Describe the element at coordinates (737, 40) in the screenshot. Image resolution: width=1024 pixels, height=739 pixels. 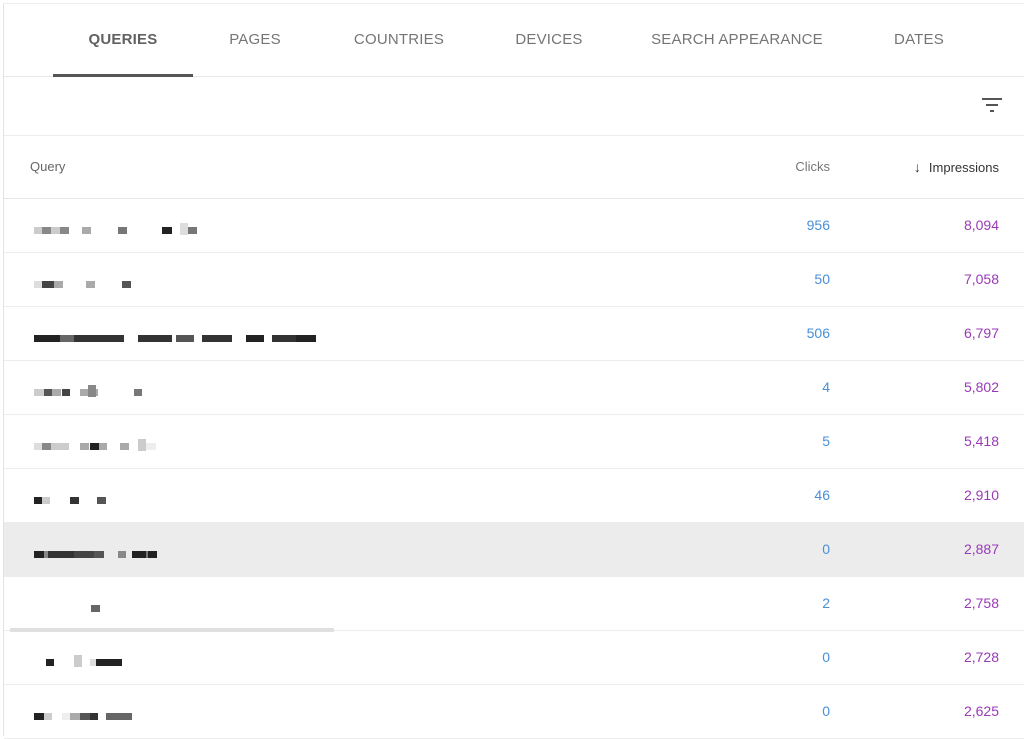
I see `tab-search-appearance: SEARCH APPEARANCE` at that location.